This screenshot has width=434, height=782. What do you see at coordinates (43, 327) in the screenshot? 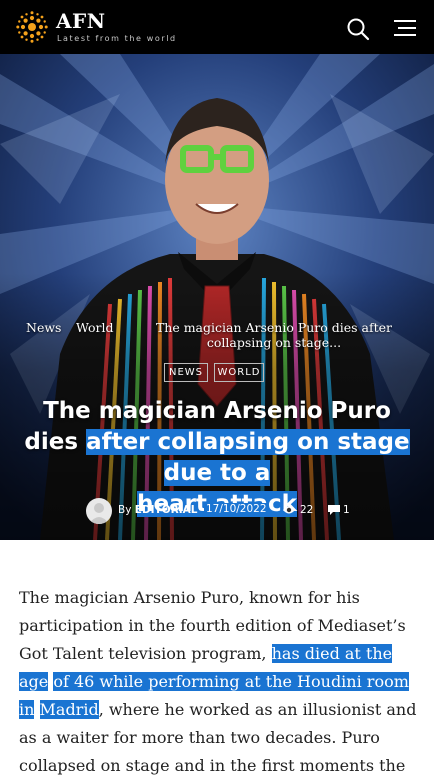
I see `breadcrumb-item-news: News` at bounding box center [43, 327].